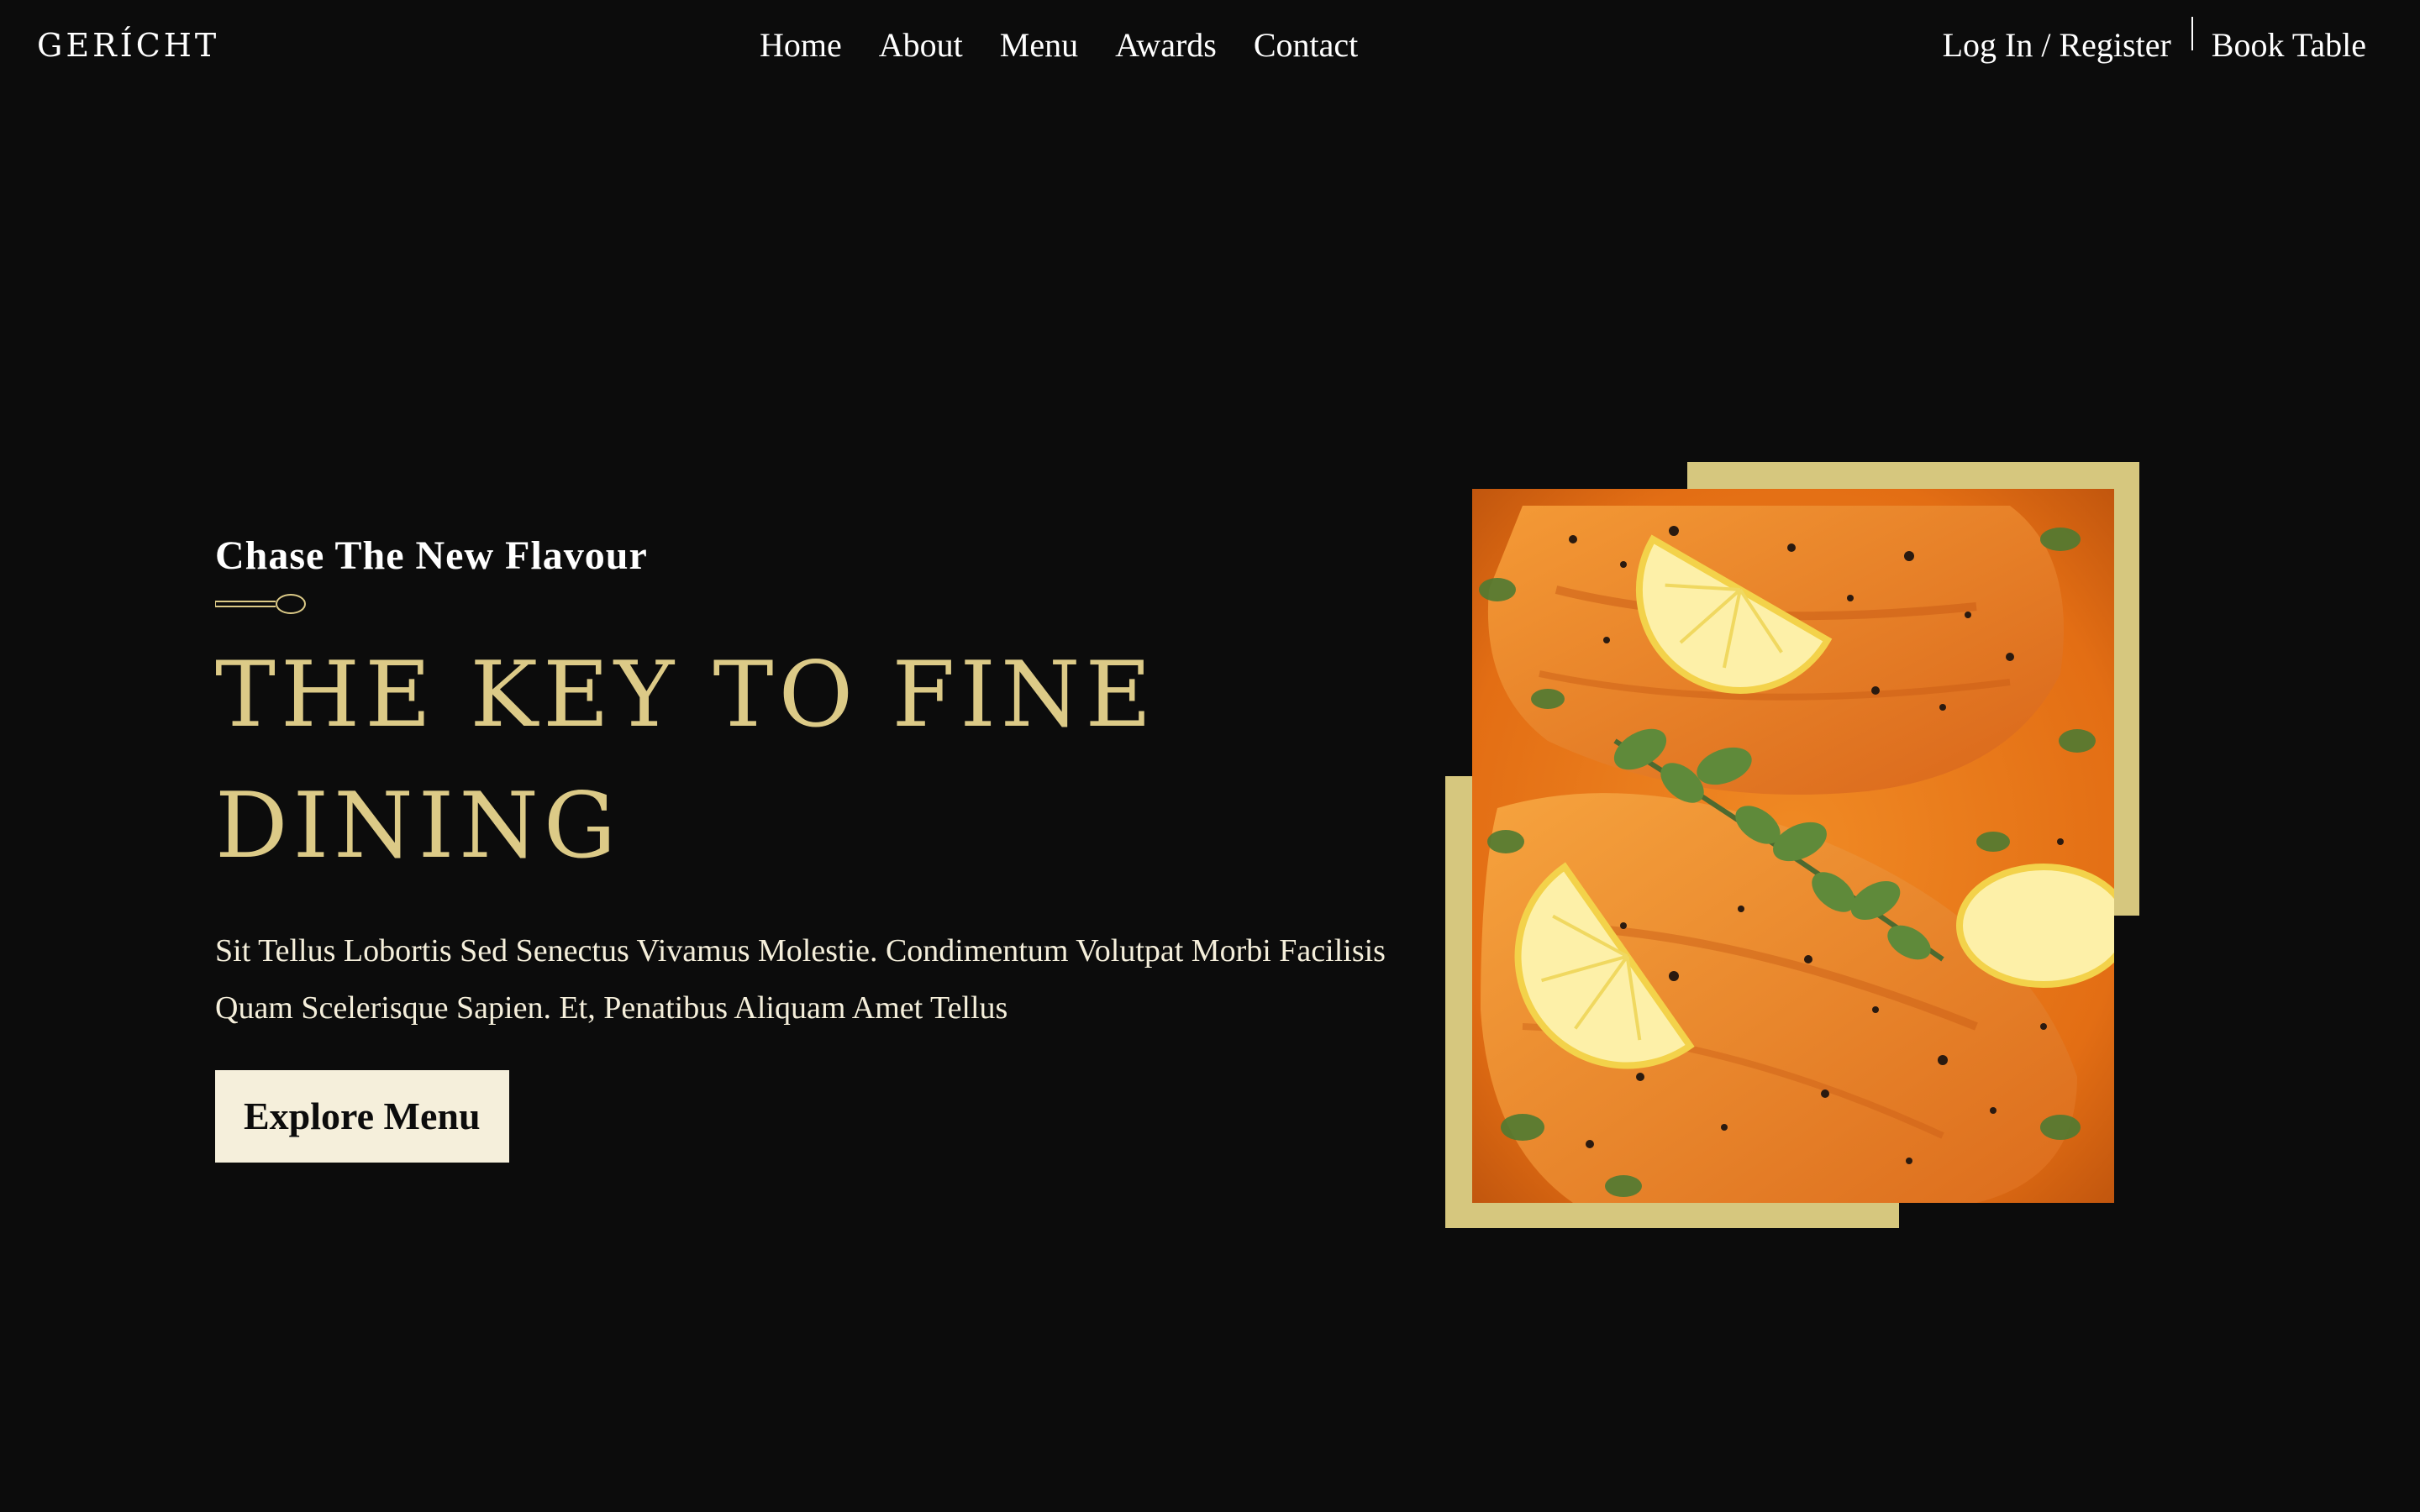 This screenshot has height=1512, width=2420. What do you see at coordinates (2057, 45) in the screenshot?
I see `login-register-link: Log In / Register` at bounding box center [2057, 45].